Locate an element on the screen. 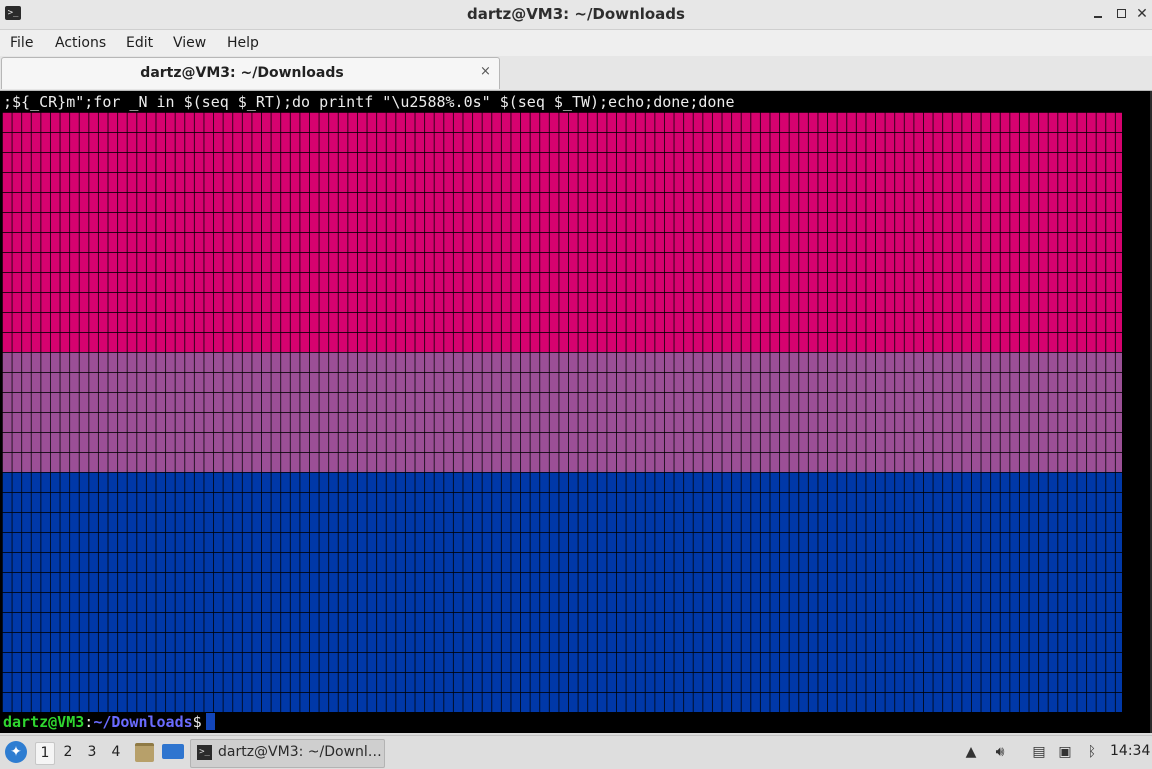  network-icon: ▣ is located at coordinates (1065, 752).